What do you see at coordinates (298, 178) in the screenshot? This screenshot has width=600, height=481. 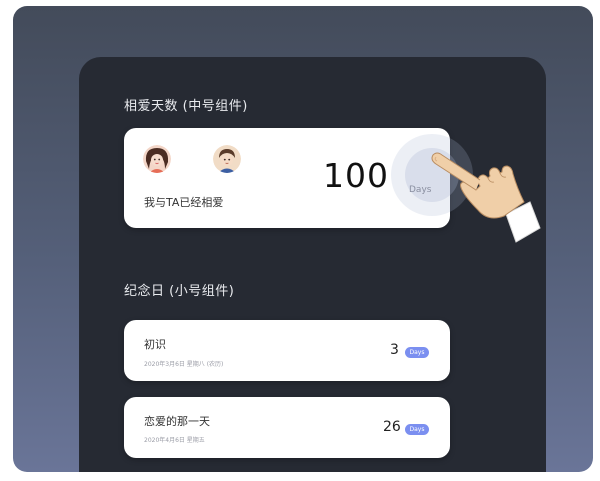 I see `love-days-medium-widget: 我与TA已经相爱 100 Days` at bounding box center [298, 178].